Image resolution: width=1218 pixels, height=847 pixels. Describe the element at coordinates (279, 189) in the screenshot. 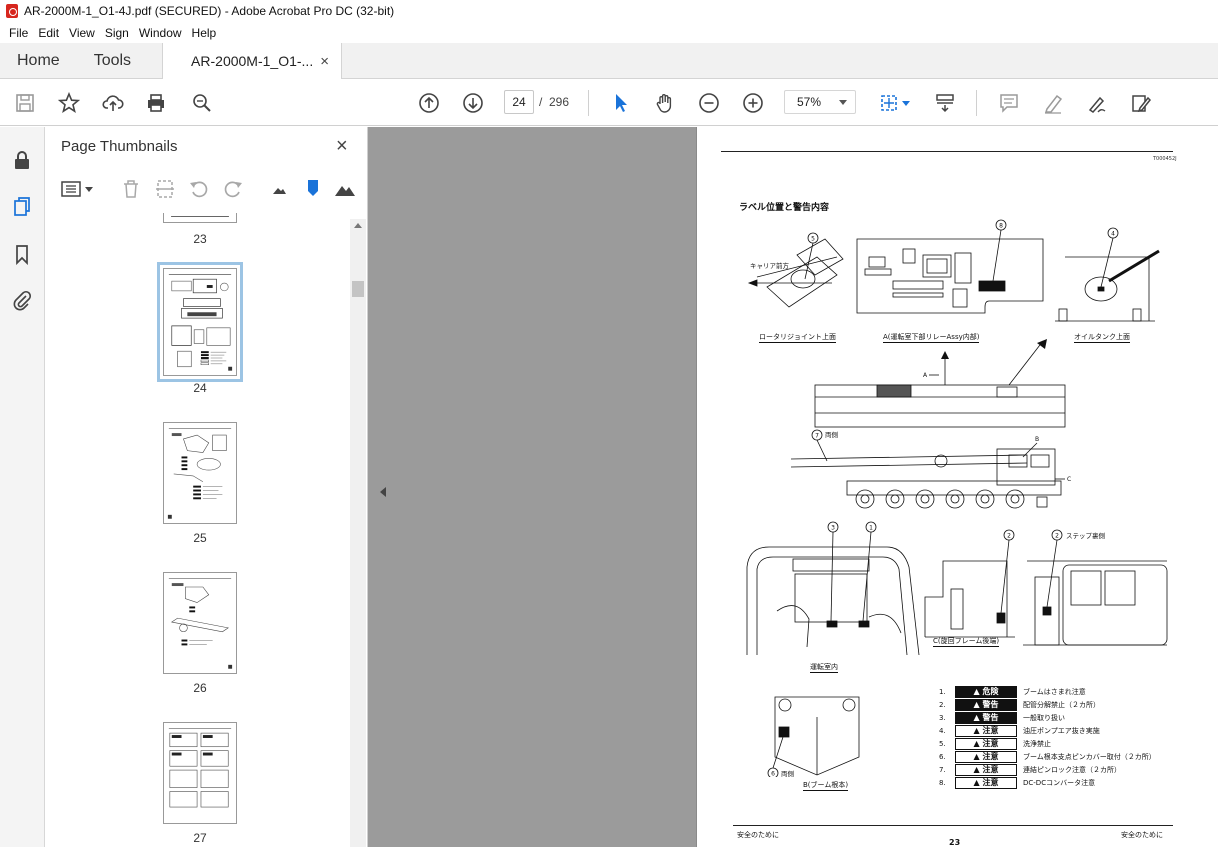

I see `smaller-thumbnails-icon` at that location.